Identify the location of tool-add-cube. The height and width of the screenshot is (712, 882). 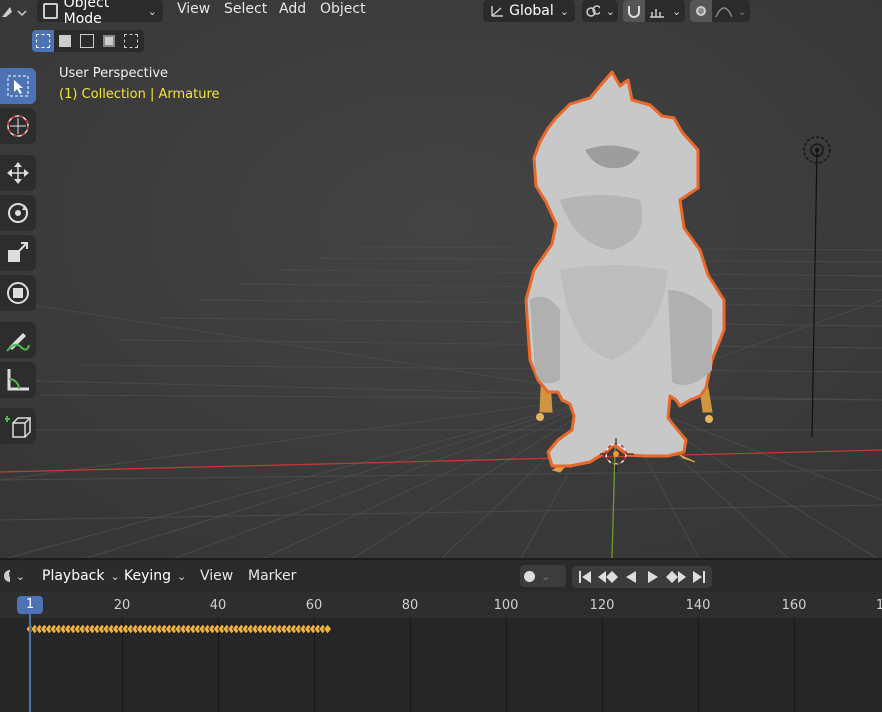
(18, 426).